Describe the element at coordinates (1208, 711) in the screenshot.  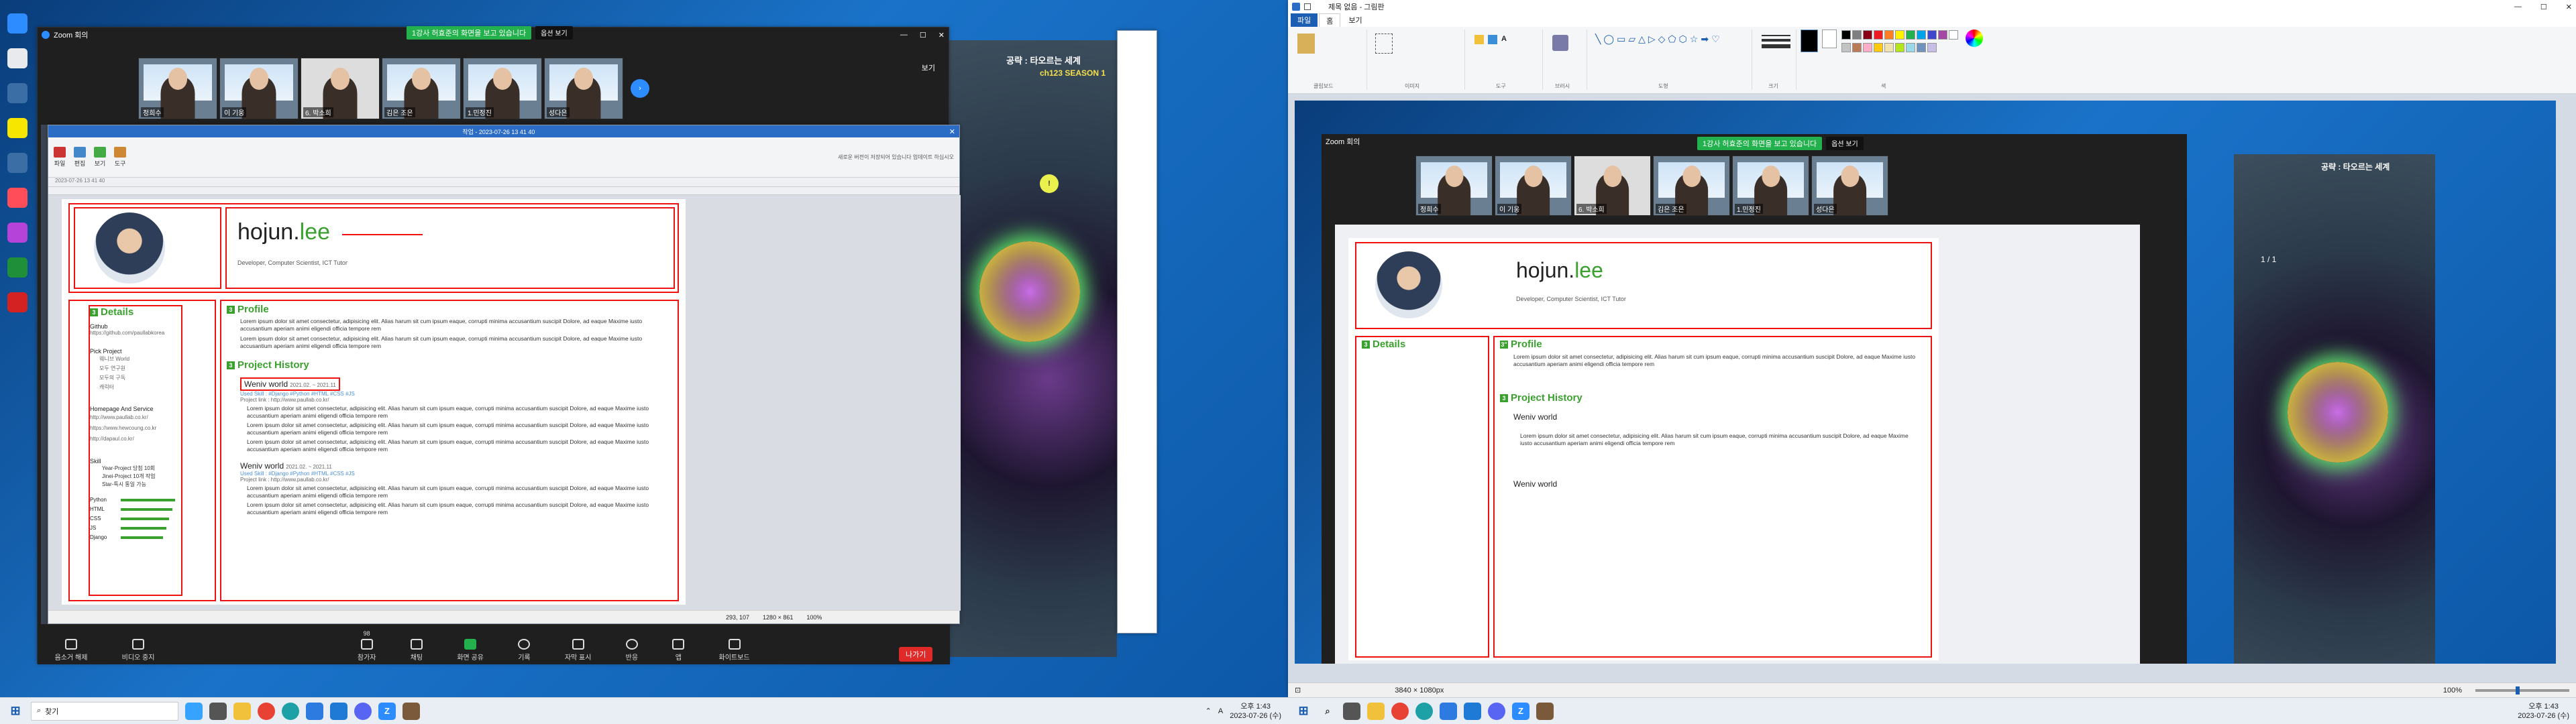
I see `tray-arrow-icon: ⌃` at that location.